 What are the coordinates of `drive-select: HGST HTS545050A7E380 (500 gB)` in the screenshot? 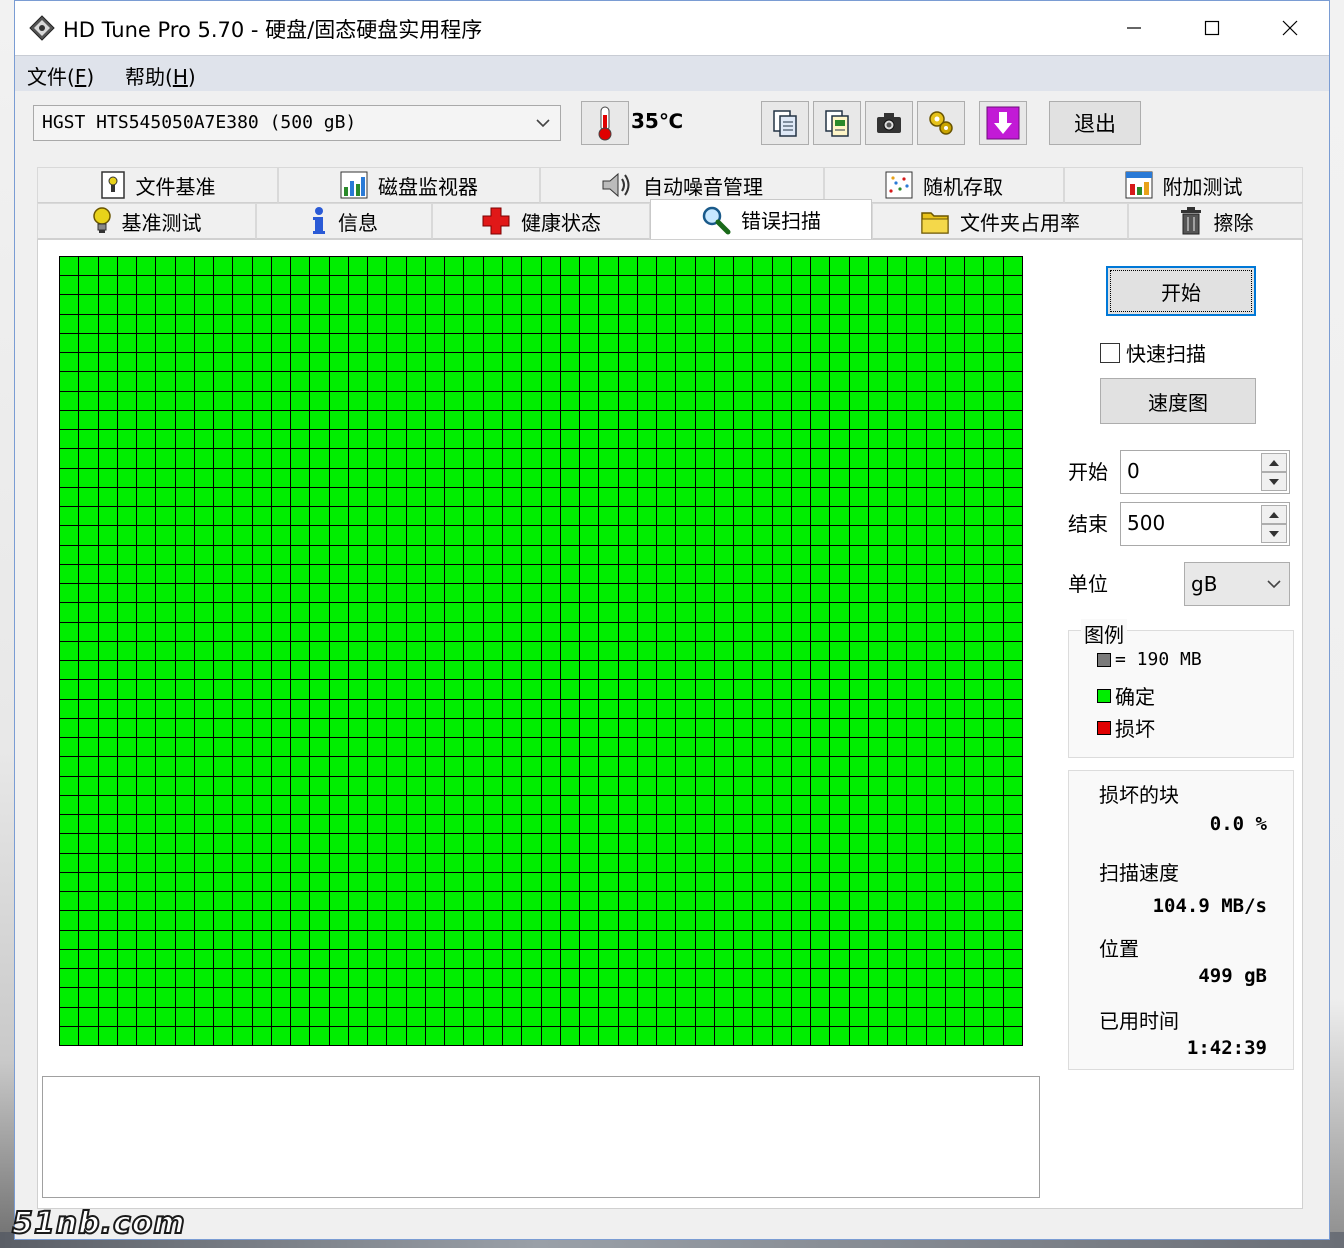 It's located at (297, 123).